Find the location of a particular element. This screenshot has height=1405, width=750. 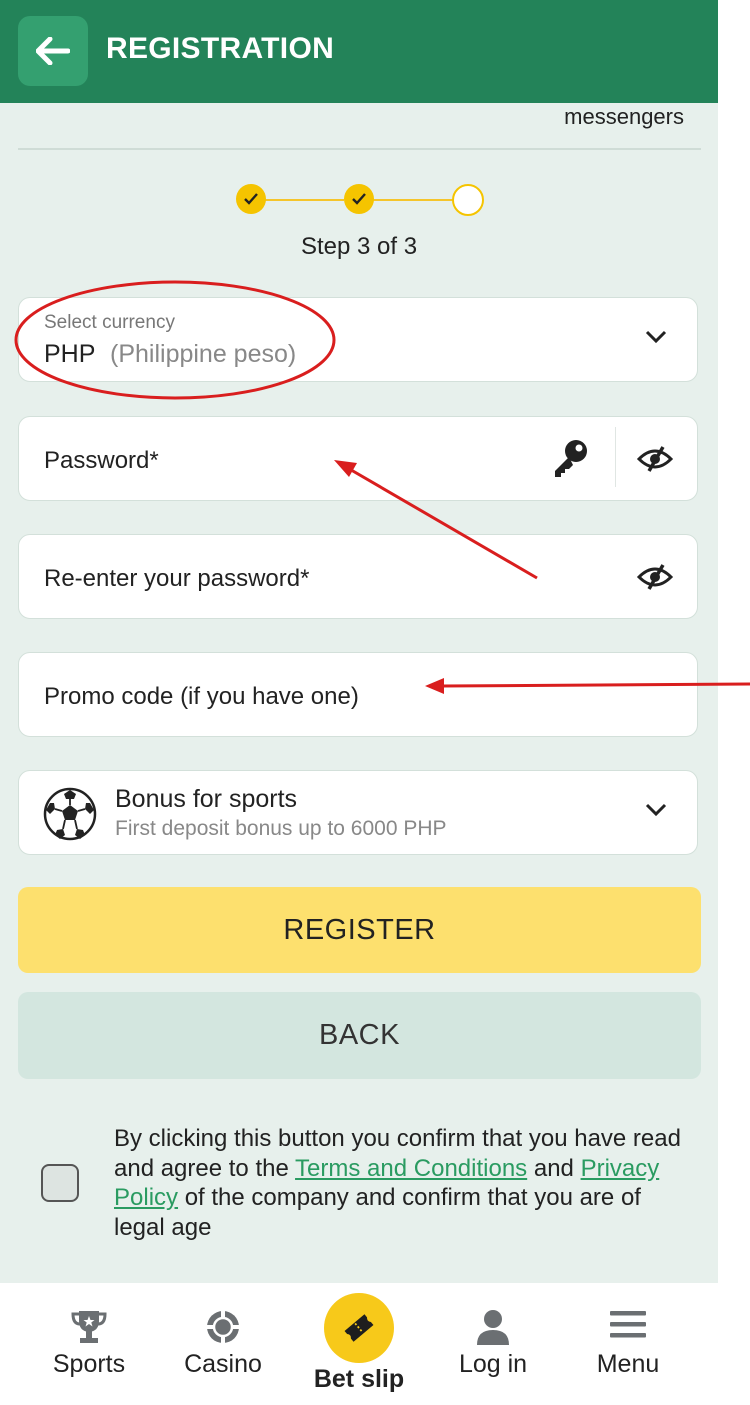

step-1-complete is located at coordinates (251, 199).